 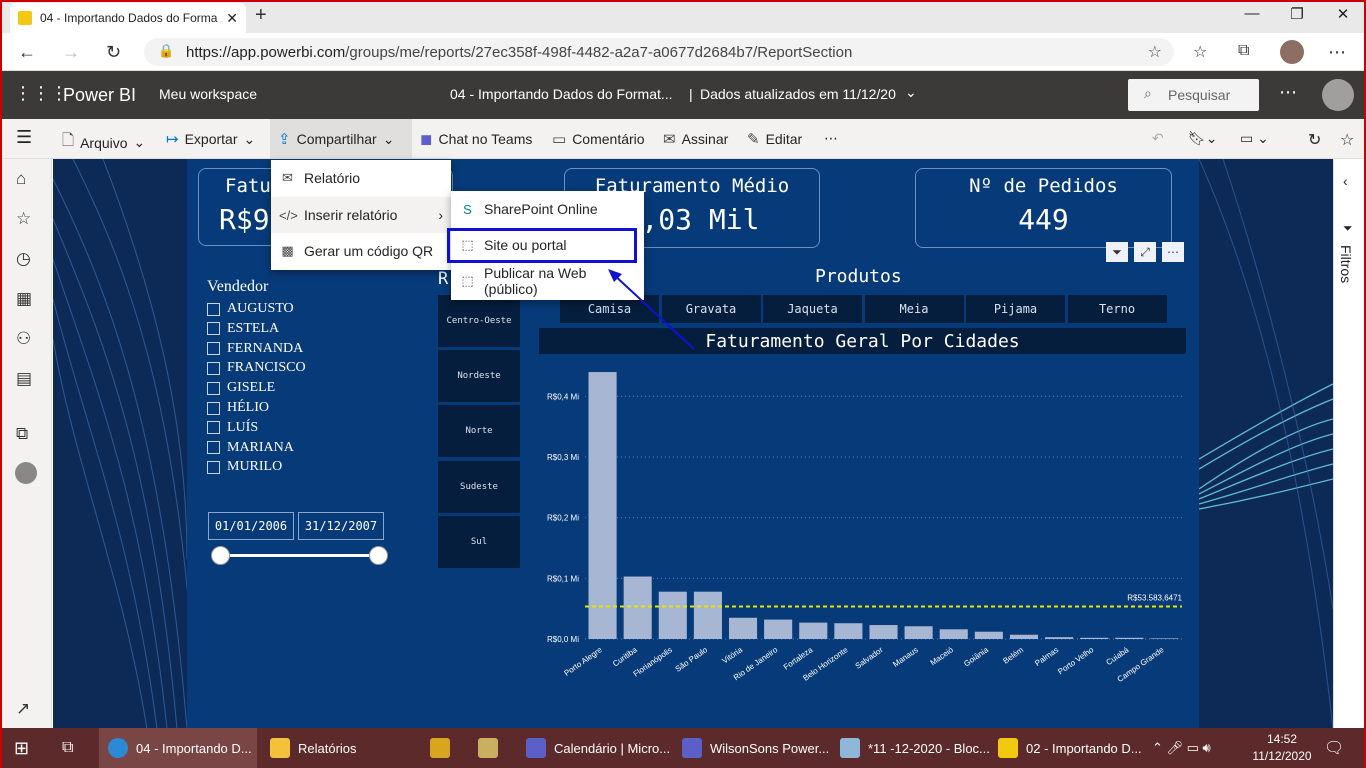 What do you see at coordinates (361, 215) in the screenshot?
I see `menu-item-embed-report: </> Inserir relatório ›` at bounding box center [361, 215].